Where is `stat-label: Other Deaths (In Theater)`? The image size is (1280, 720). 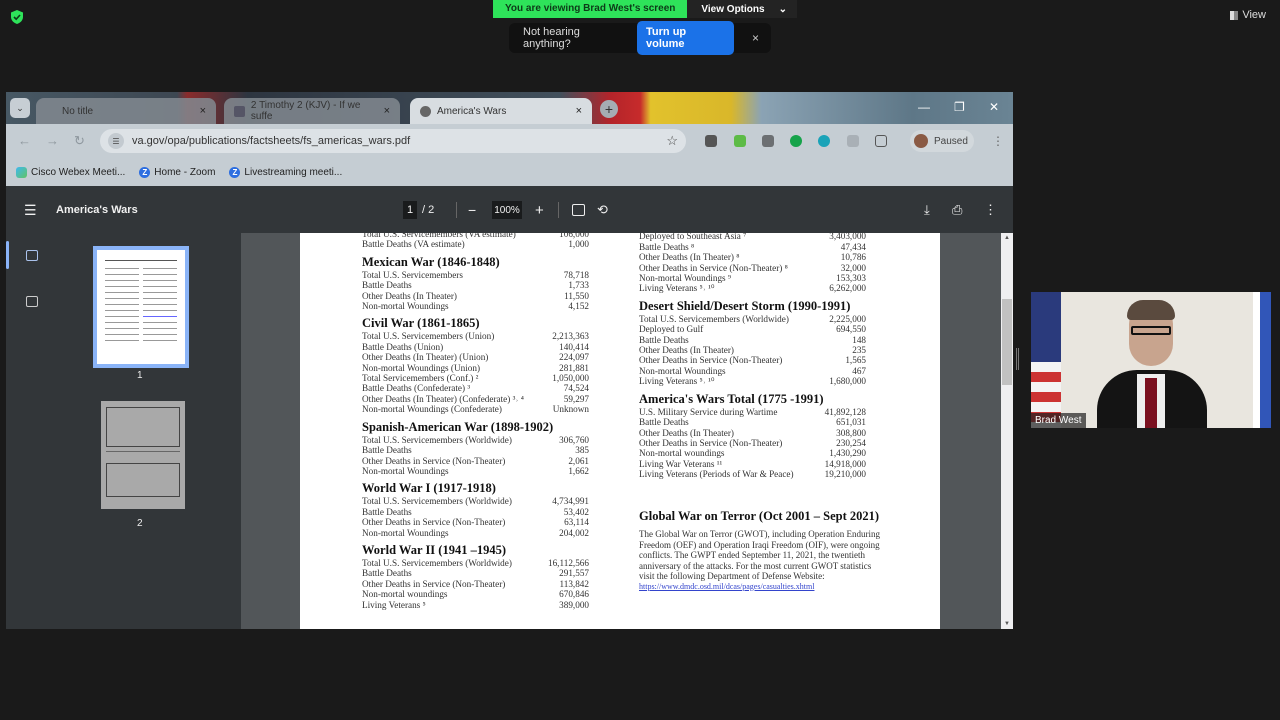 stat-label: Other Deaths (In Theater) is located at coordinates (409, 295).